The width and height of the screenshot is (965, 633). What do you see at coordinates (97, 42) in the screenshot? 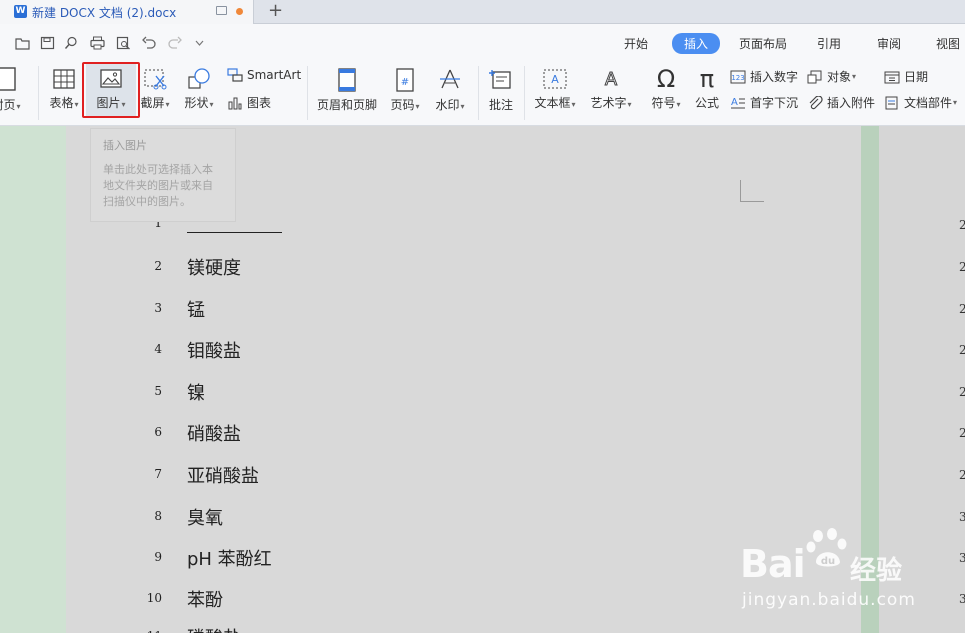
I see `print-icon` at bounding box center [97, 42].